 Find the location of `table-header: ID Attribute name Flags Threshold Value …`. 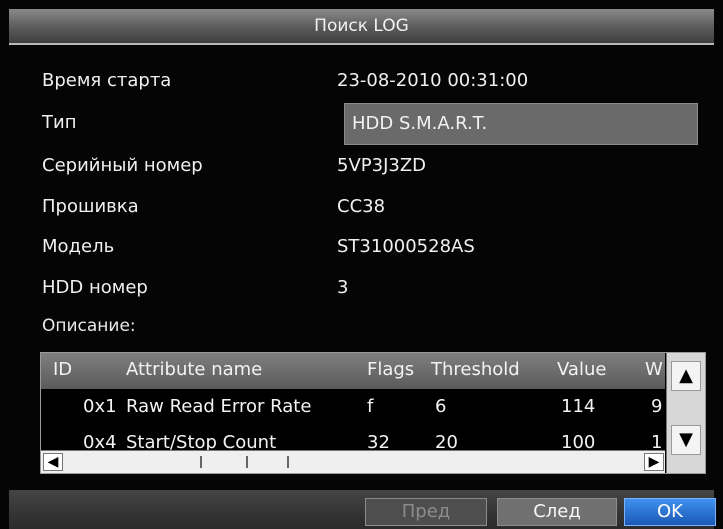

table-header: ID Attribute name Flags Threshold Value … is located at coordinates (353, 371).